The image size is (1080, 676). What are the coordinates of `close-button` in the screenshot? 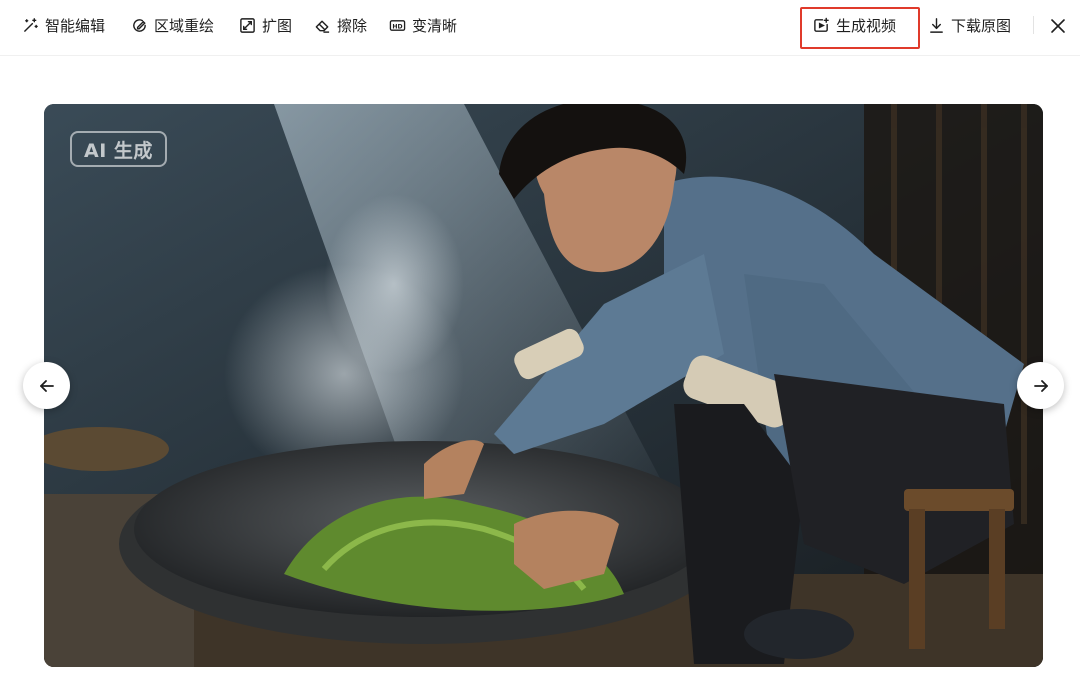 It's located at (1058, 26).